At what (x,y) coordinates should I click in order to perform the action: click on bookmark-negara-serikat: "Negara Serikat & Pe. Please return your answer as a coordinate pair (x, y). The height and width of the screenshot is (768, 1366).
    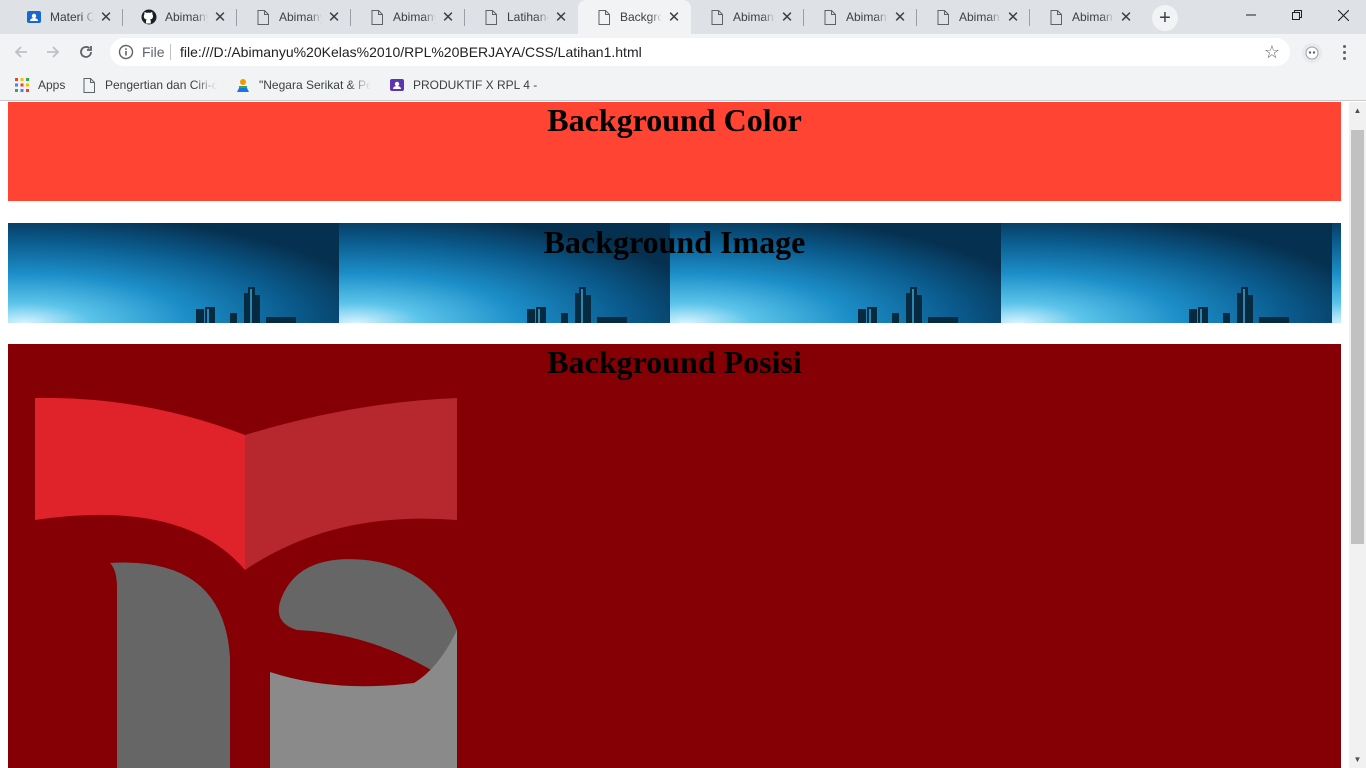
    Looking at the image, I should click on (303, 85).